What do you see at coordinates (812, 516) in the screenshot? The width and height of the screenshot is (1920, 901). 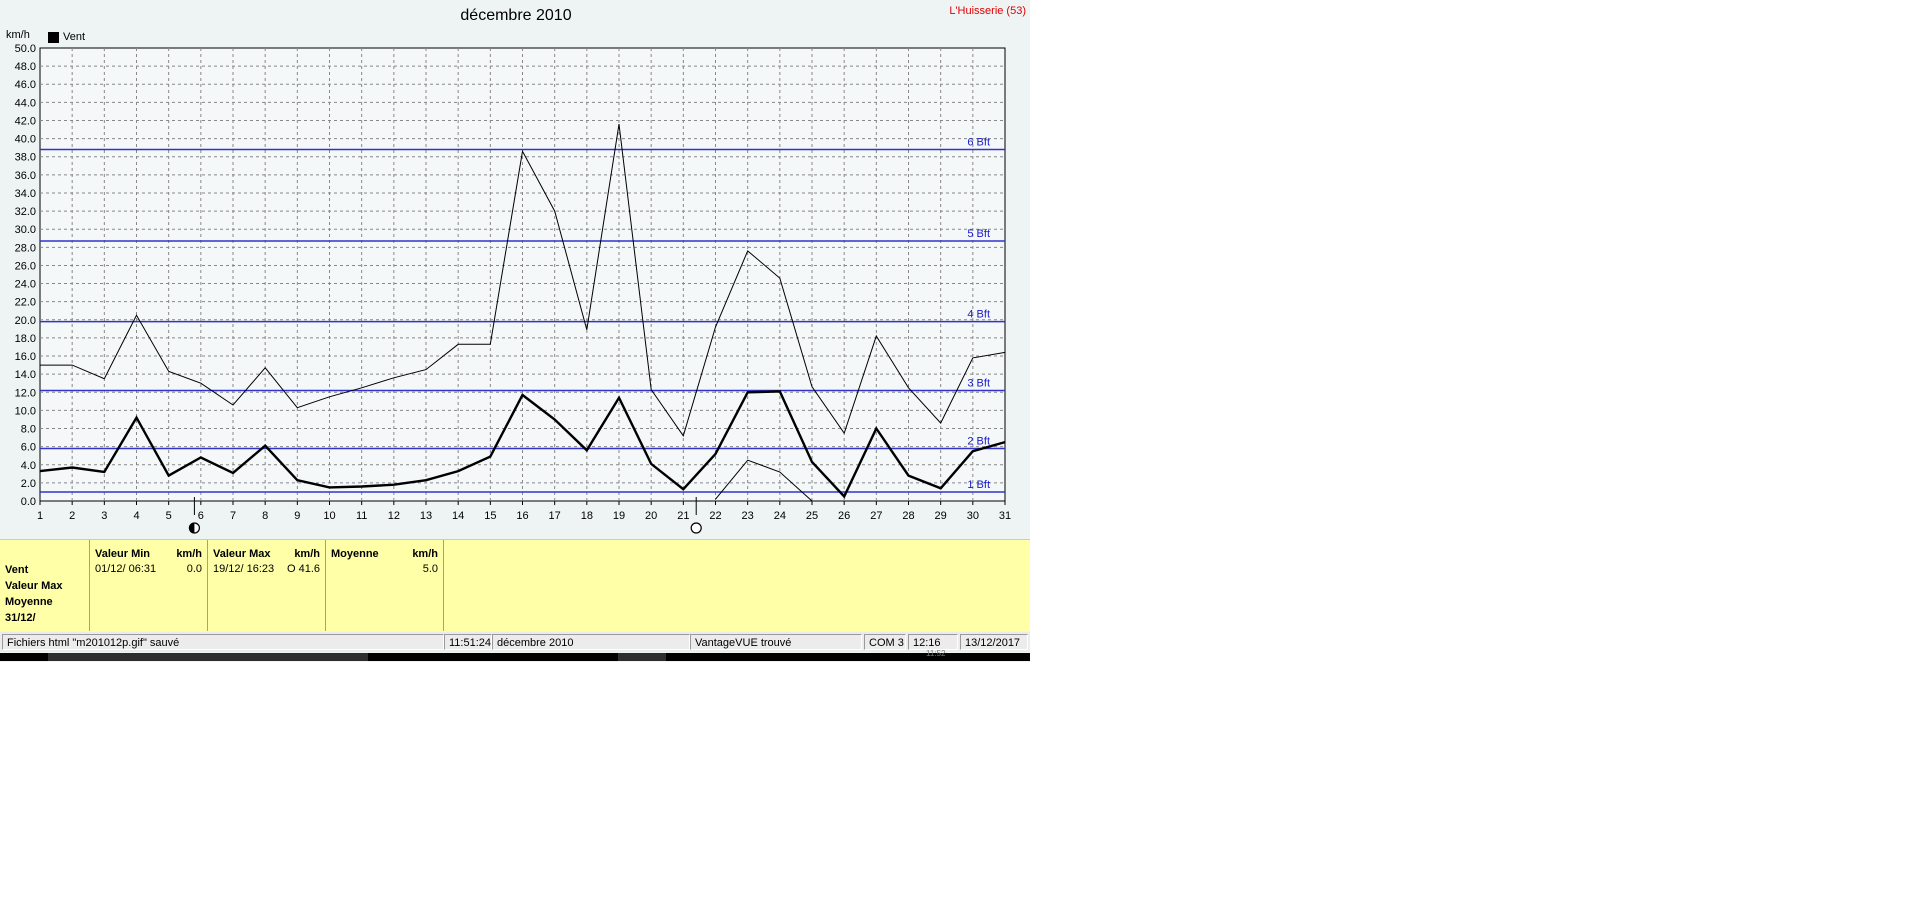 I see `x-tick-label: 25` at bounding box center [812, 516].